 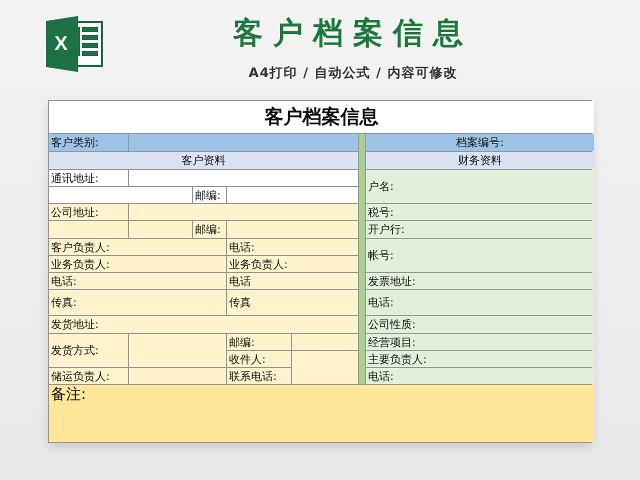 I want to click on table-cell: 传真, so click(x=292, y=302).